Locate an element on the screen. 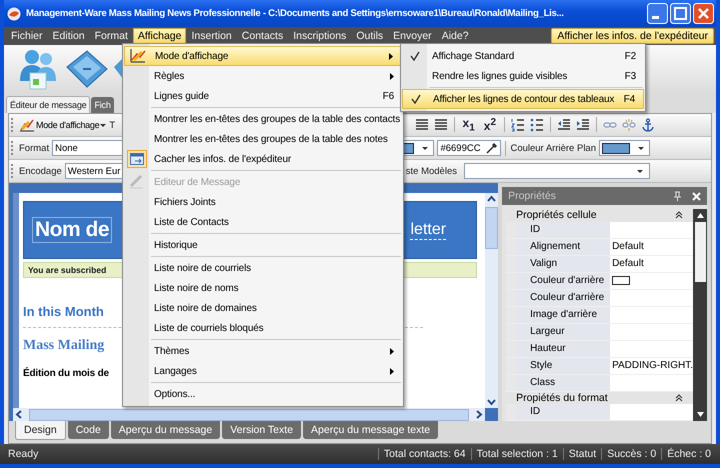  menu-option: Montrer les en-têtes des groupes de la table des contacts is located at coordinates (263, 119).